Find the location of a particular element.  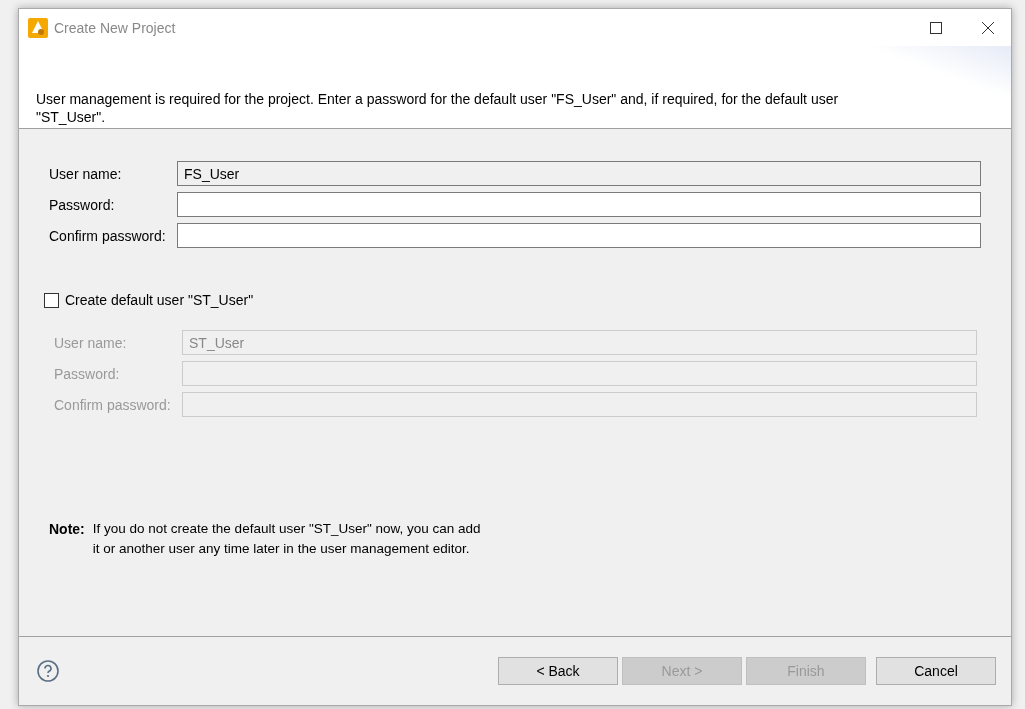

maximize-icon is located at coordinates (936, 27).